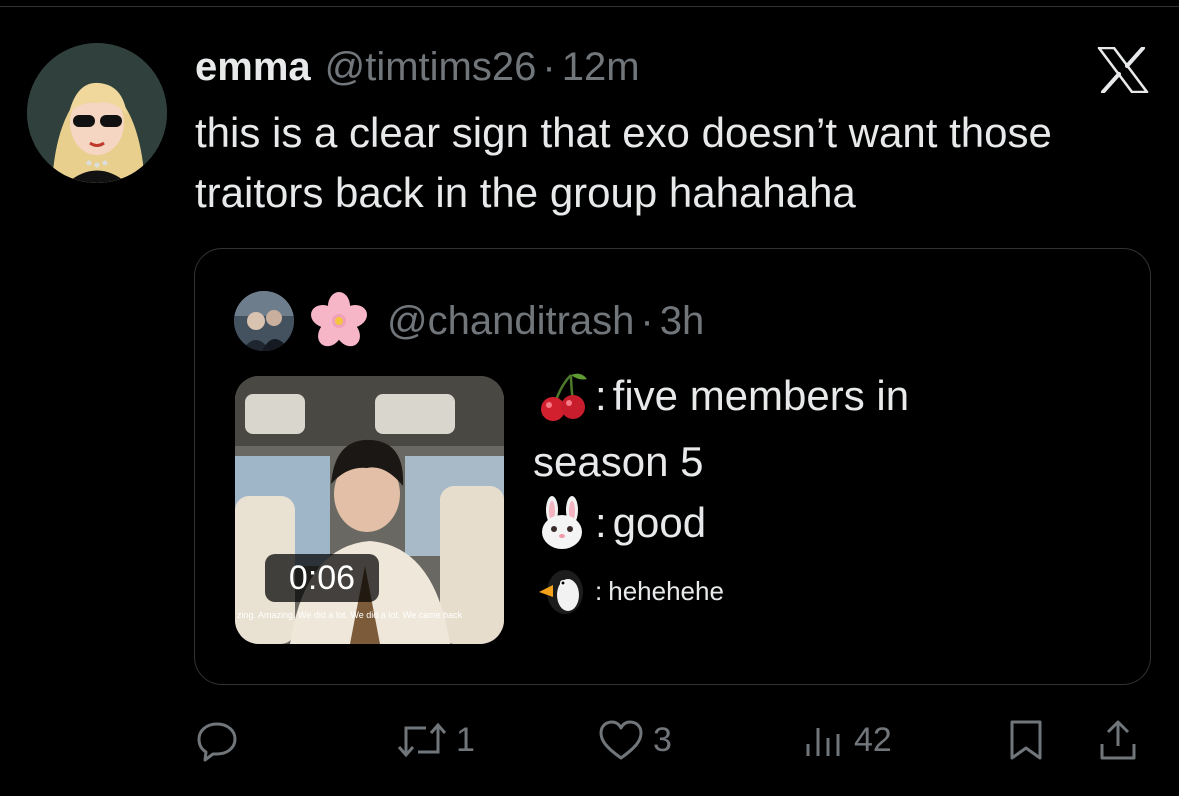 This screenshot has height=796, width=1179. I want to click on bookmark-button, so click(1026, 740).